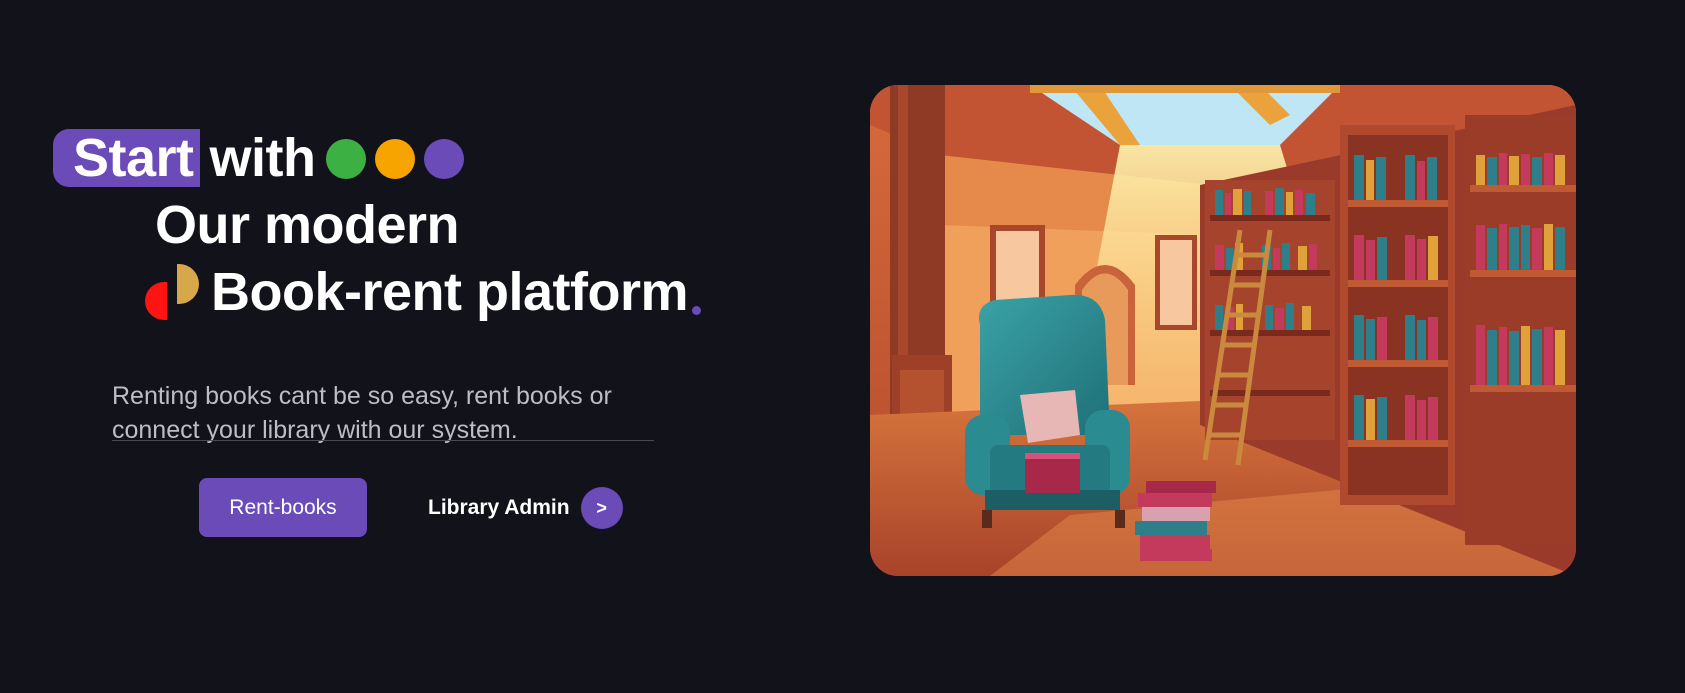  I want to click on arrow-right-icon: >, so click(601, 508).